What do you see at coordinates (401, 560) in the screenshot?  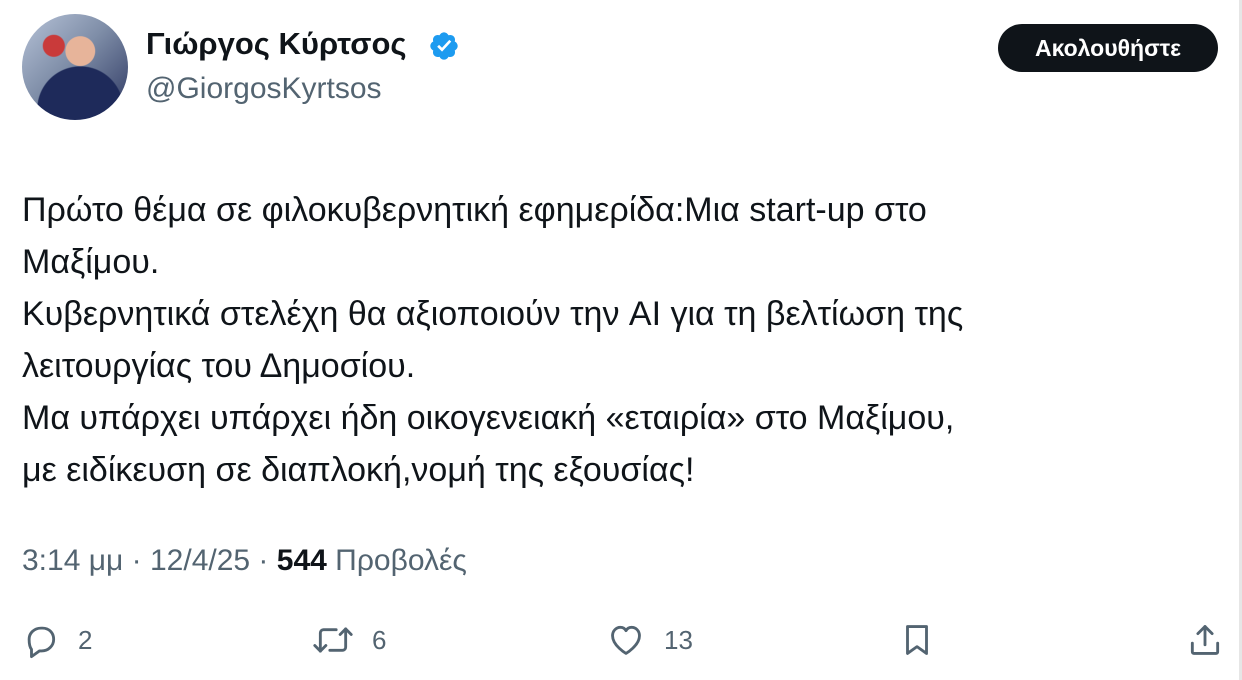 I see `views-label: Προβολές` at bounding box center [401, 560].